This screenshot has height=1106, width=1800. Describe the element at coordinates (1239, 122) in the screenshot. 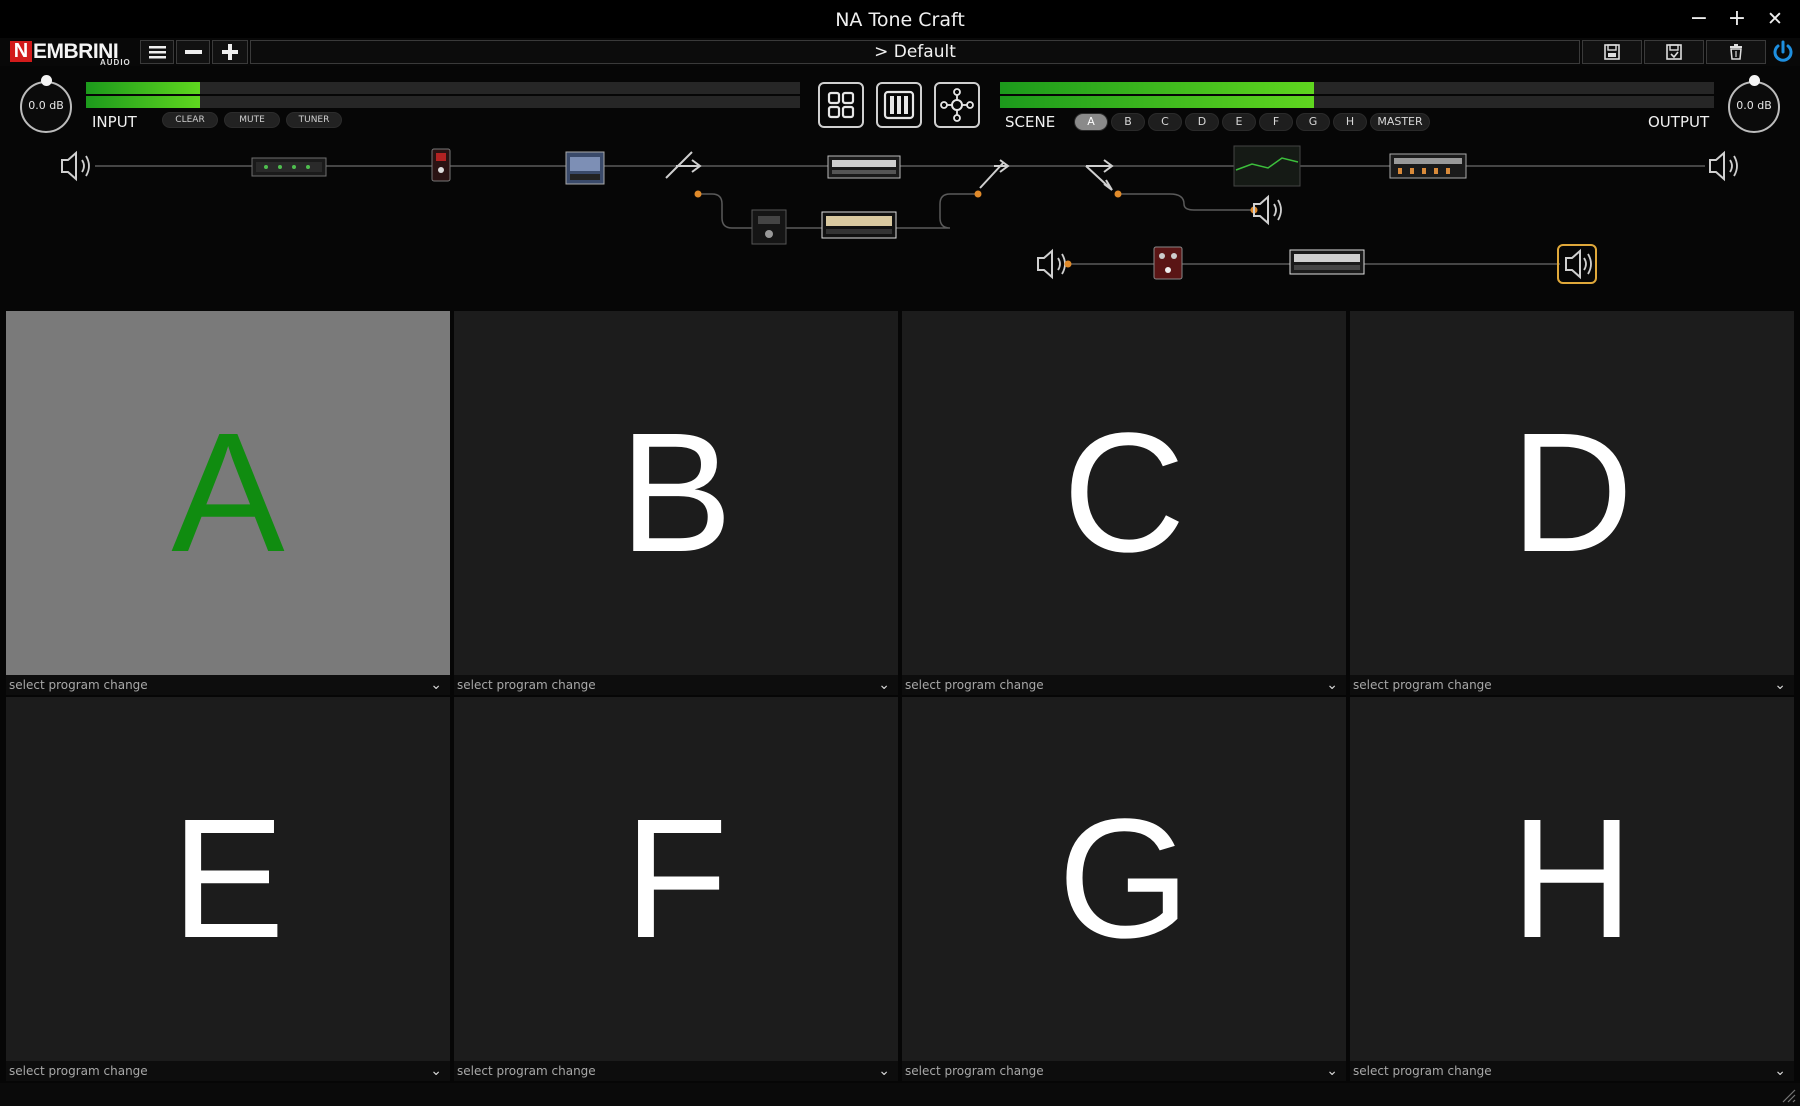

I see `scene-pill-e: E` at that location.